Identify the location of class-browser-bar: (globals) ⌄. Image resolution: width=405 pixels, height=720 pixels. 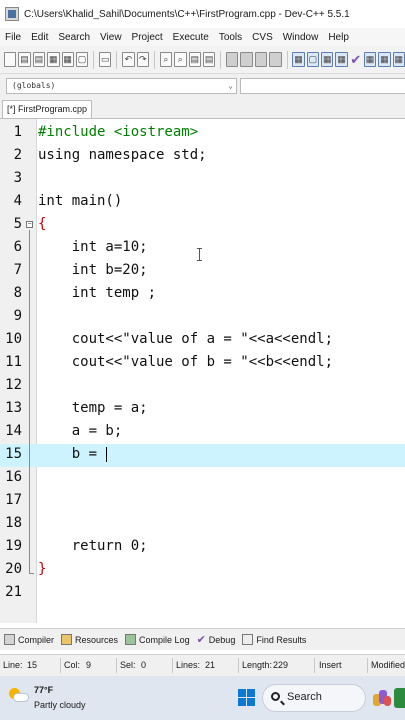
(202, 86).